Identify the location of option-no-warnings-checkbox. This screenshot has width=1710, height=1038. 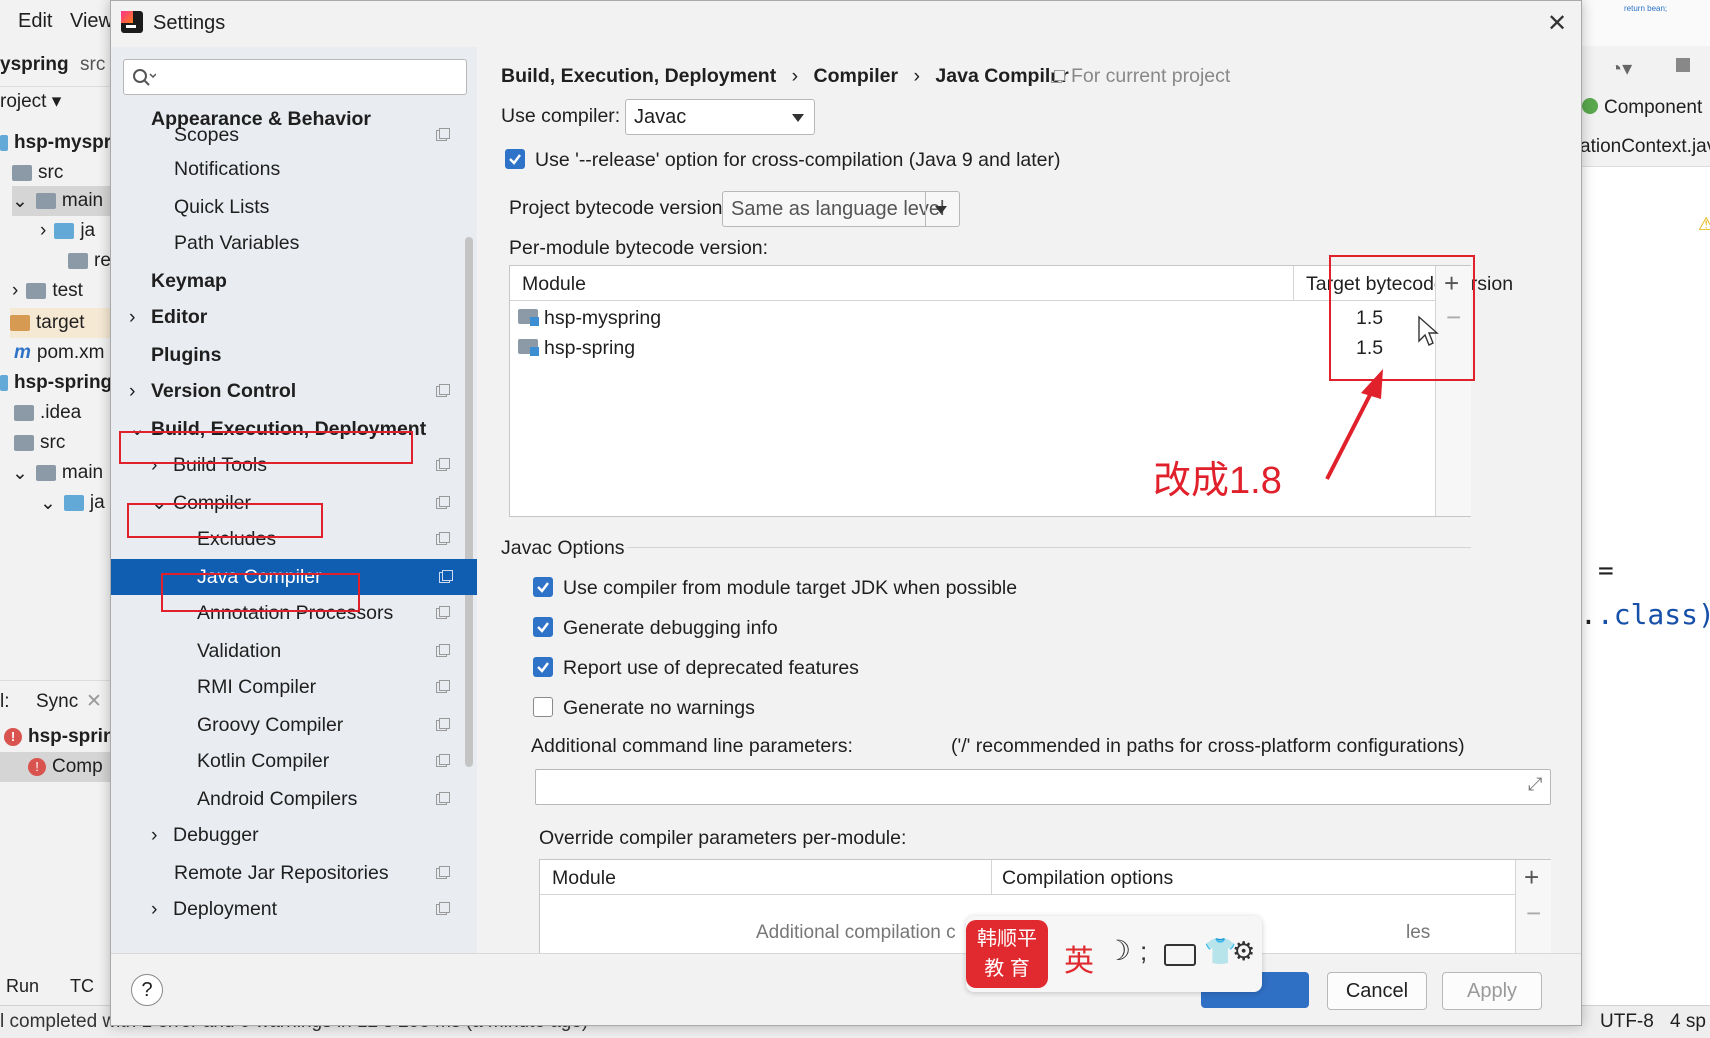
(543, 707).